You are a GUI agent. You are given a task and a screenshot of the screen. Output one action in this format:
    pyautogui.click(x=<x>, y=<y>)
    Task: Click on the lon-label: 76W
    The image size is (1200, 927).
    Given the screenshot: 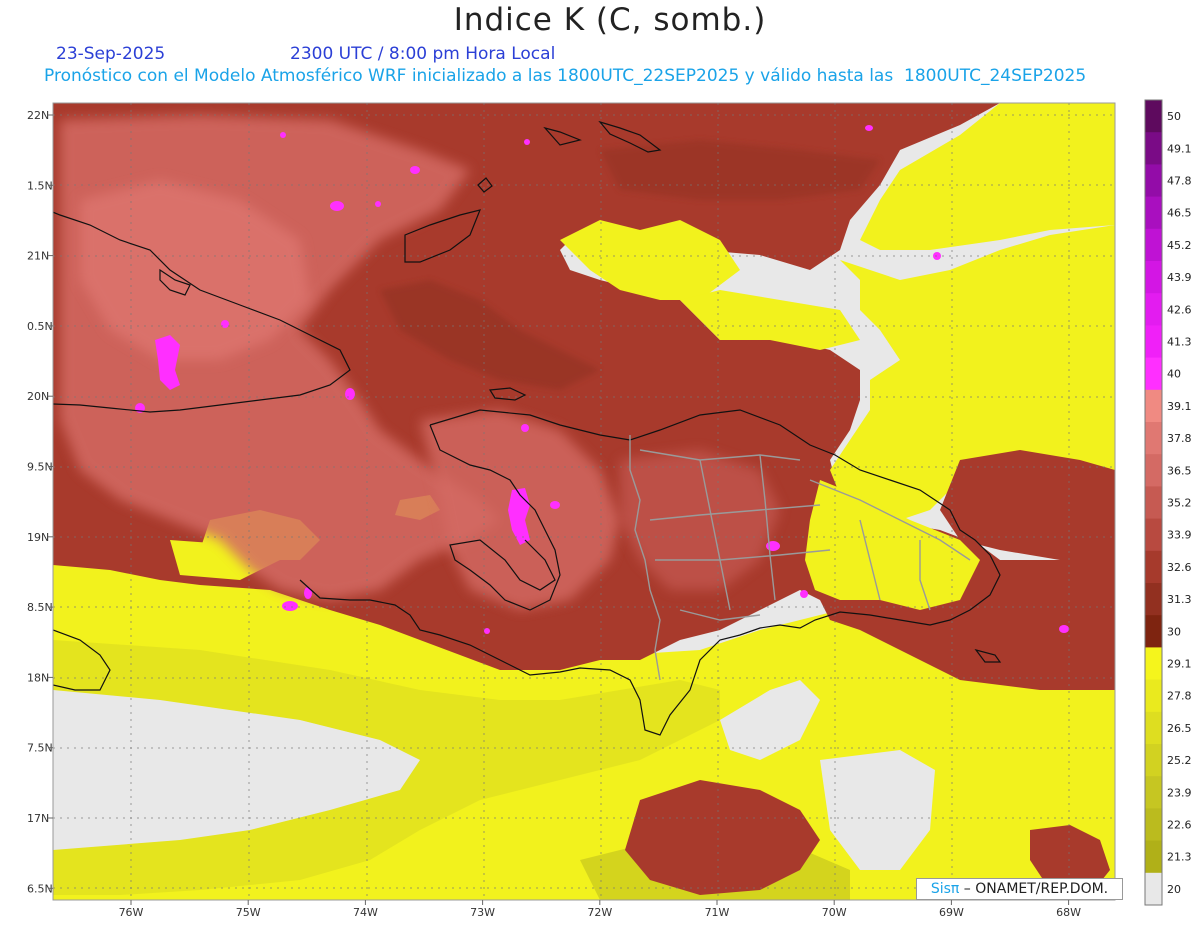 What is the action you would take?
    pyautogui.click(x=131, y=912)
    